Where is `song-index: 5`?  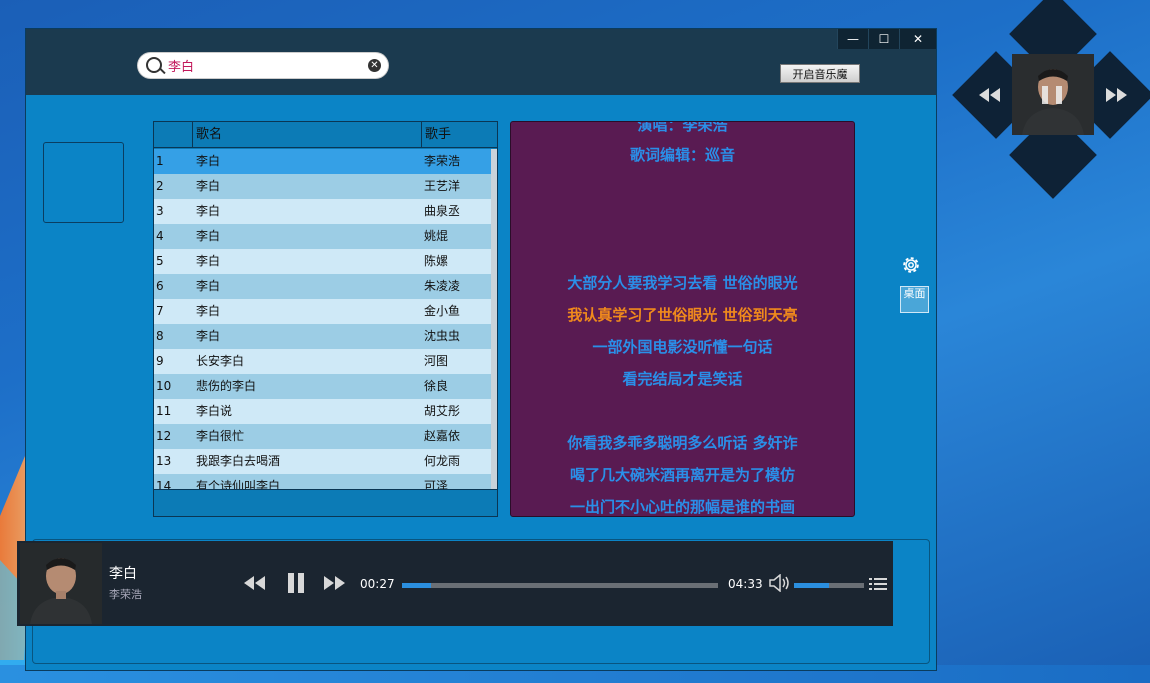 song-index: 5 is located at coordinates (160, 261).